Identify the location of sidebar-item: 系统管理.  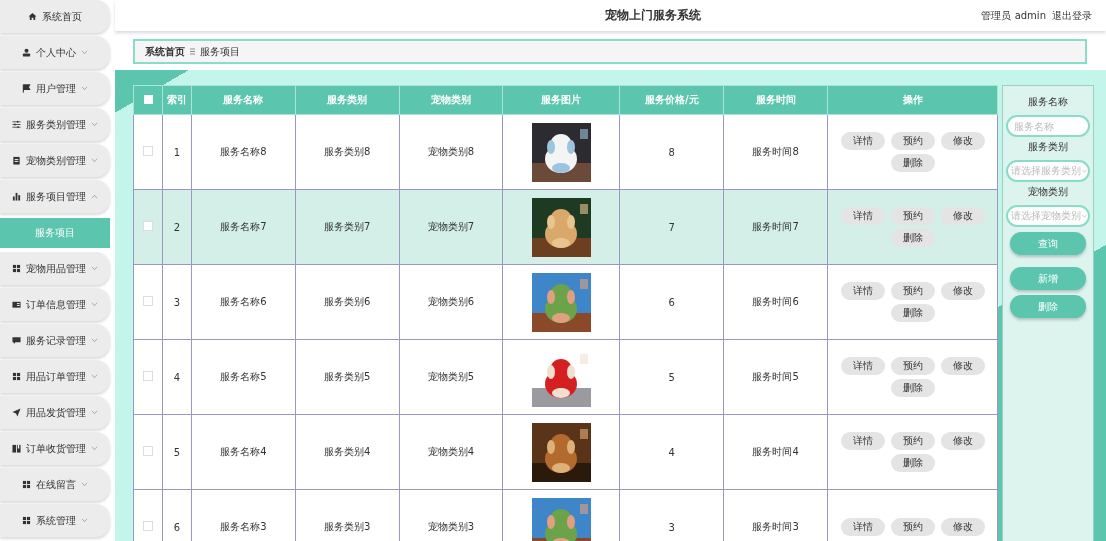
(55, 520).